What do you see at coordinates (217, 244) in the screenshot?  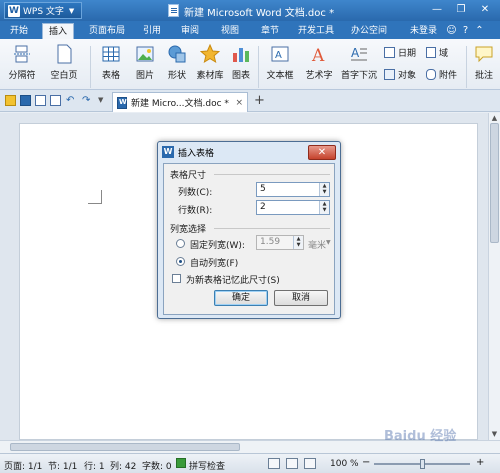 I see `fixed-width-label: 固定列宽(W):` at bounding box center [217, 244].